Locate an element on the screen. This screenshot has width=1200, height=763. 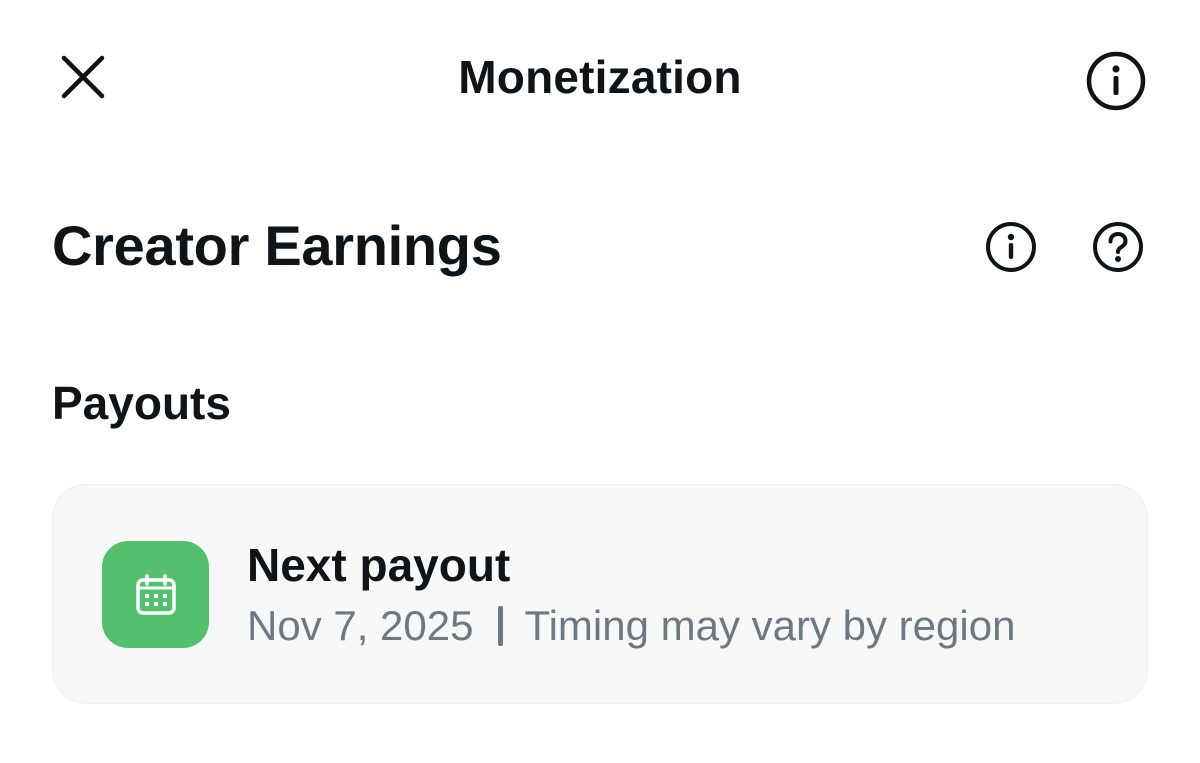
next-payout-title: Next payout is located at coordinates (379, 565).